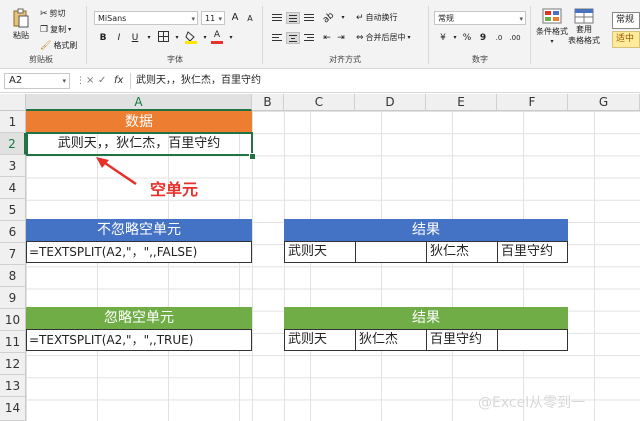 This screenshot has height=421, width=640. What do you see at coordinates (139, 230) in the screenshot?
I see `cell-a6: 不忽略空单元` at bounding box center [139, 230].